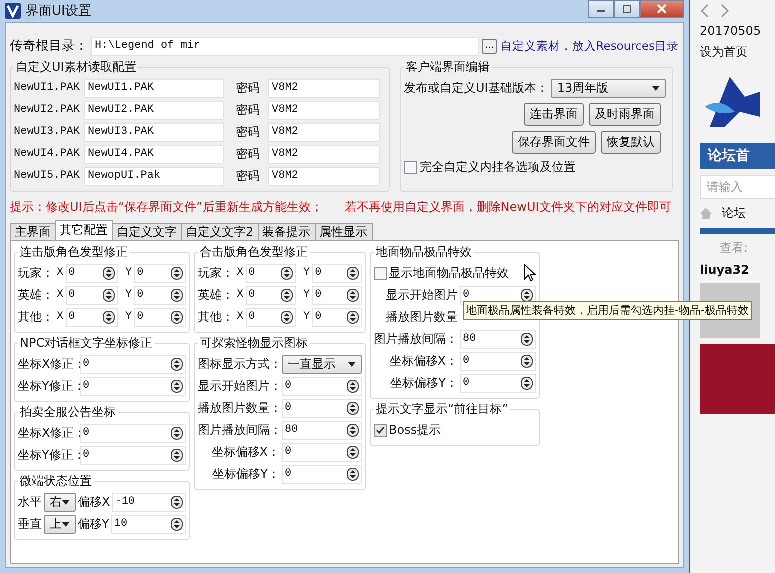 Image resolution: width=775 pixels, height=573 pixels. Describe the element at coordinates (631, 142) in the screenshot. I see `action-button: 恢复默认` at that location.